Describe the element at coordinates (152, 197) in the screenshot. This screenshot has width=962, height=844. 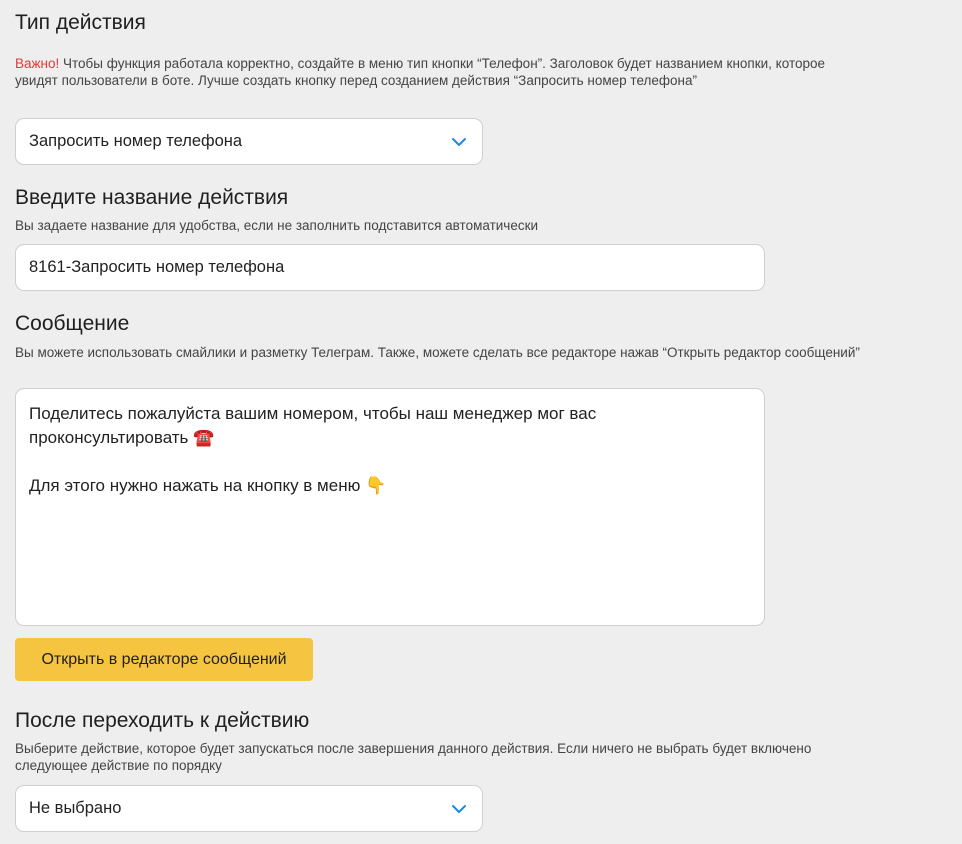
I see `action-name-title: Введите название действия` at that location.